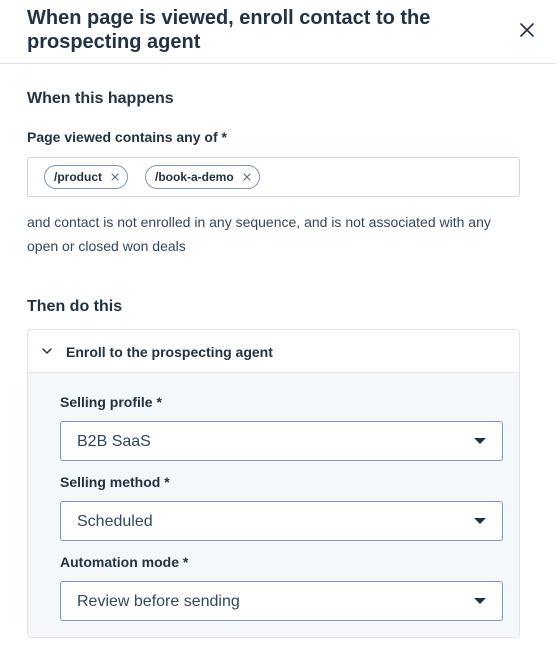 This screenshot has width=556, height=669. What do you see at coordinates (281, 441) in the screenshot?
I see `selling-profile-select: B2B SaaS` at bounding box center [281, 441].